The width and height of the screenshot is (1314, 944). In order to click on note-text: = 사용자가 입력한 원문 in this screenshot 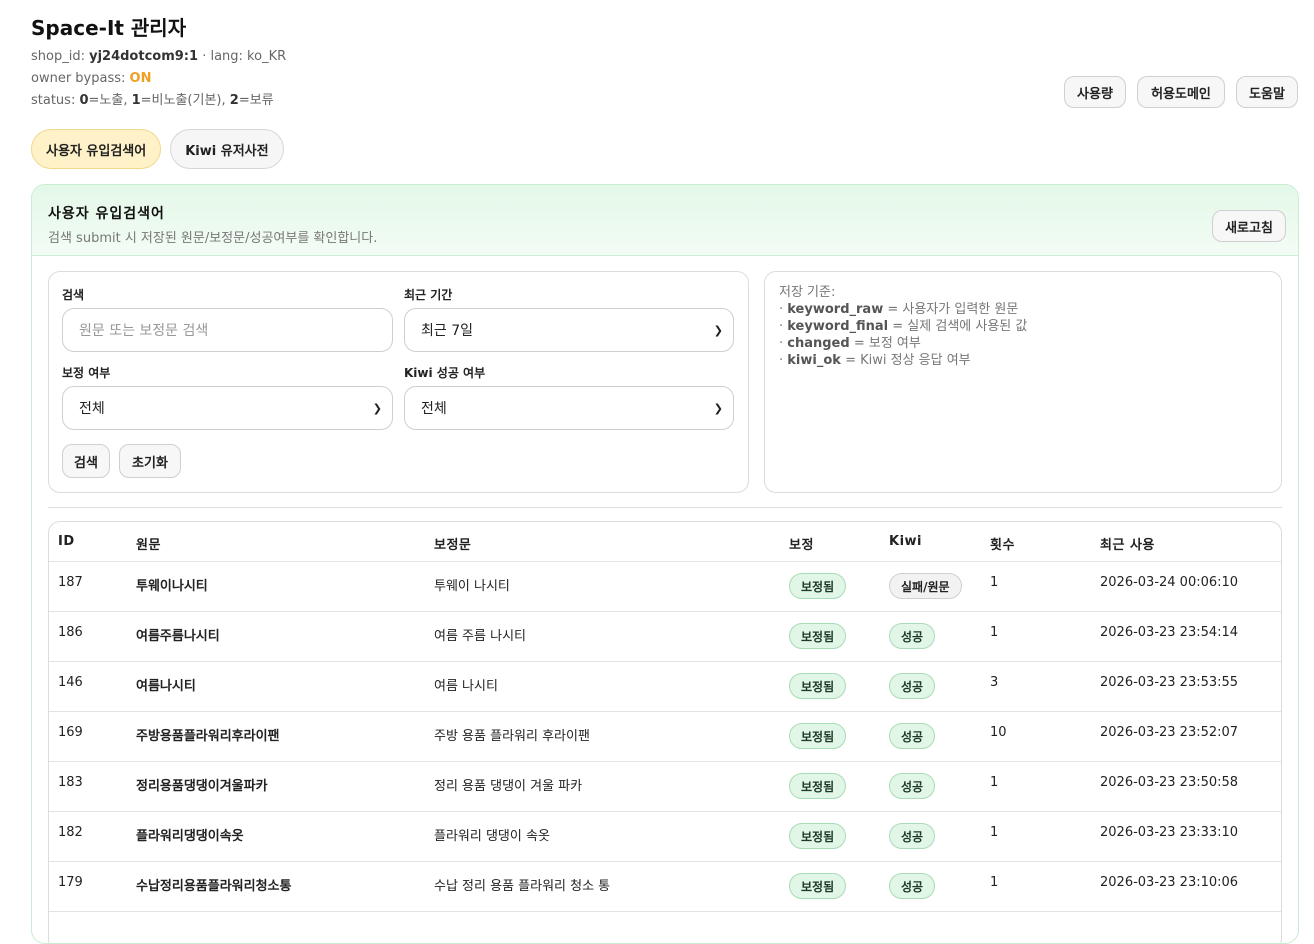, I will do `click(953, 309)`.